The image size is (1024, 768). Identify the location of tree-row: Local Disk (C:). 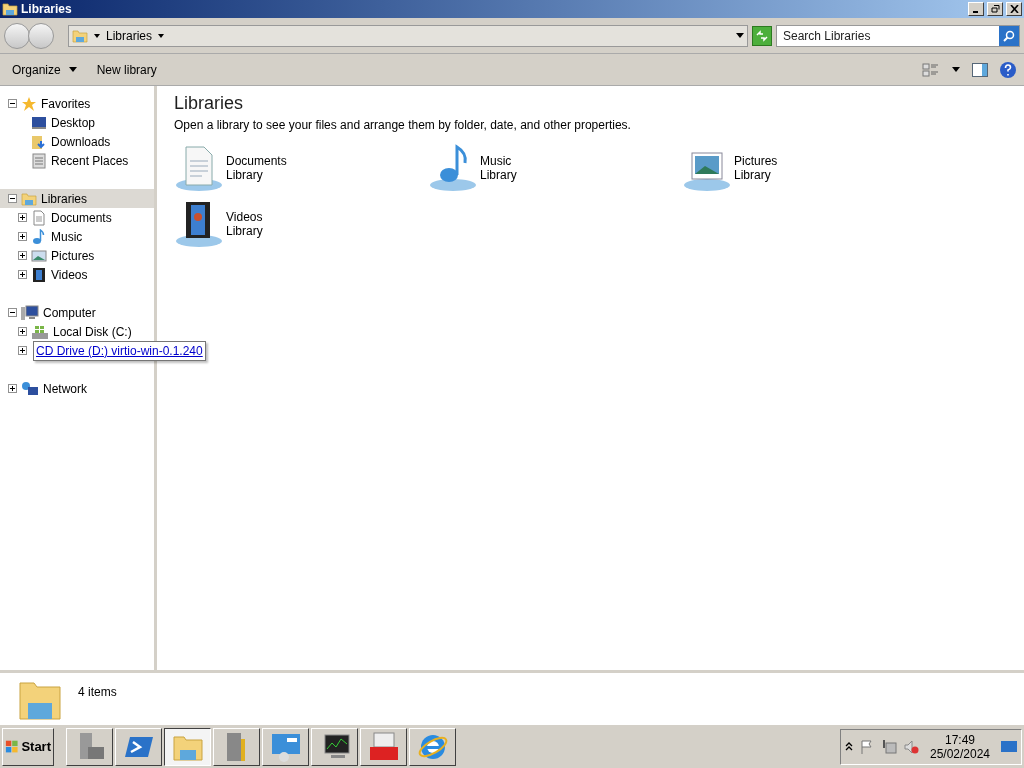
(77, 331).